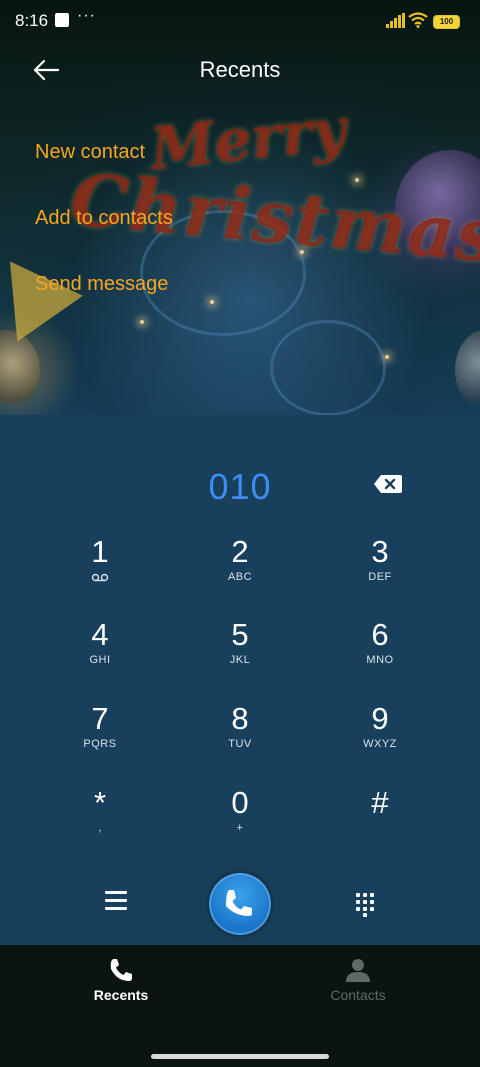 Image resolution: width=480 pixels, height=1067 pixels. I want to click on status-time: 8:16, so click(32, 20).